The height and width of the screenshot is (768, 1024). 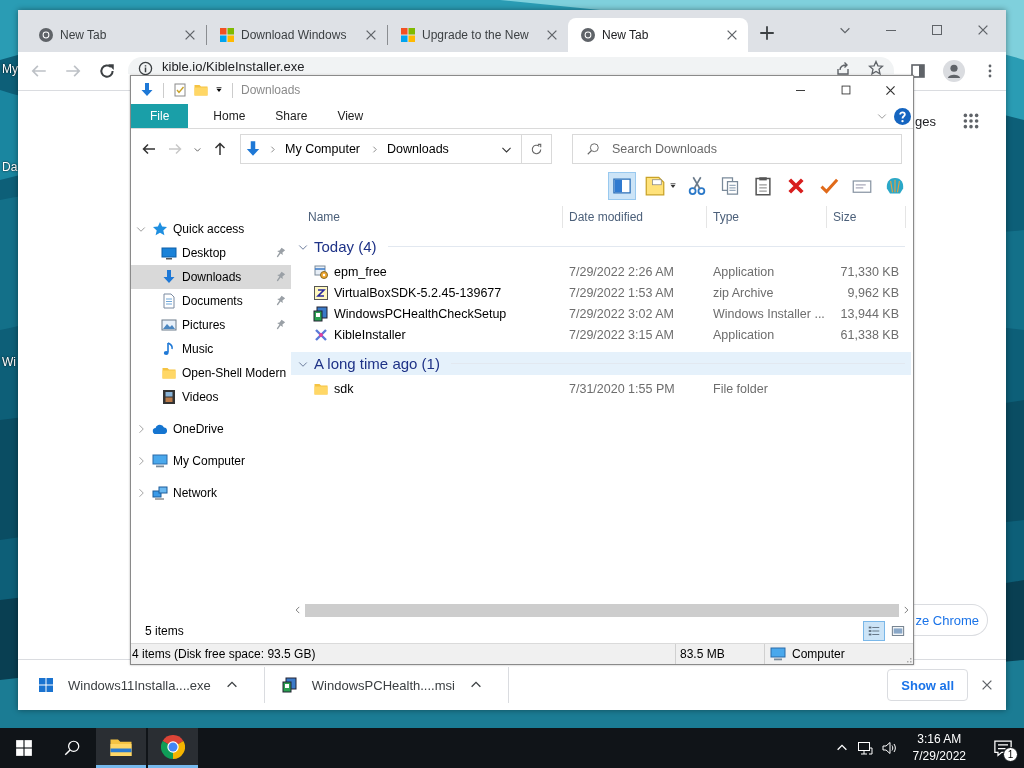 What do you see at coordinates (9, 362) in the screenshot?
I see `desktop-icon-label: Wi` at bounding box center [9, 362].